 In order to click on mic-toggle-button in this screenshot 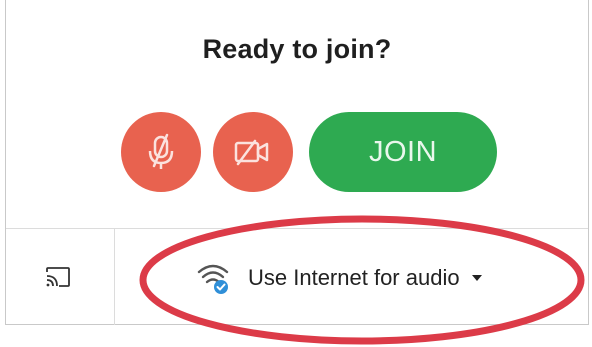, I will do `click(161, 152)`.